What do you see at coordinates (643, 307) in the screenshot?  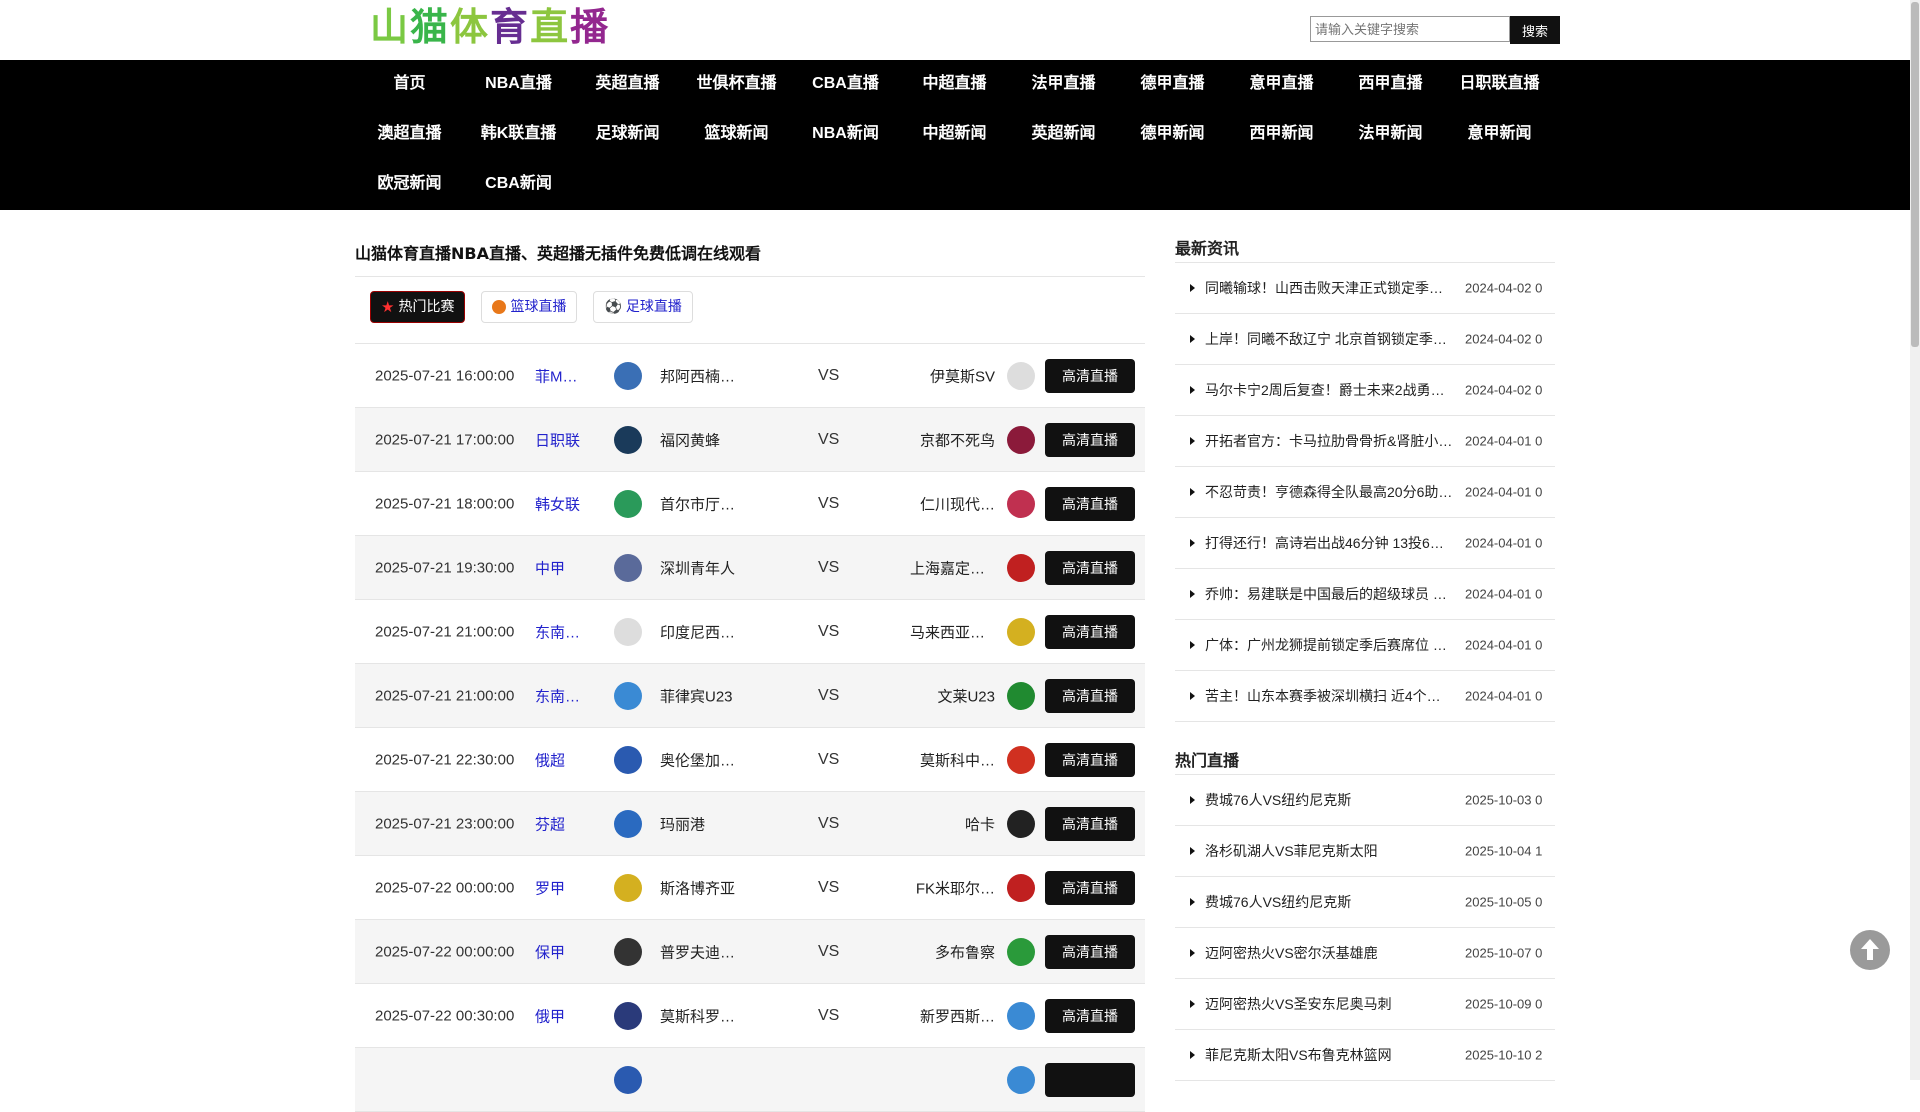 I see `tab-football-live: ⚽ 足球直播` at bounding box center [643, 307].